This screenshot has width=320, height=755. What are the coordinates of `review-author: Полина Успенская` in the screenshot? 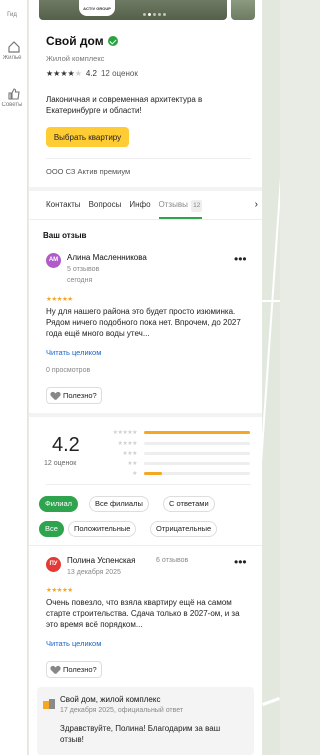 It's located at (101, 560).